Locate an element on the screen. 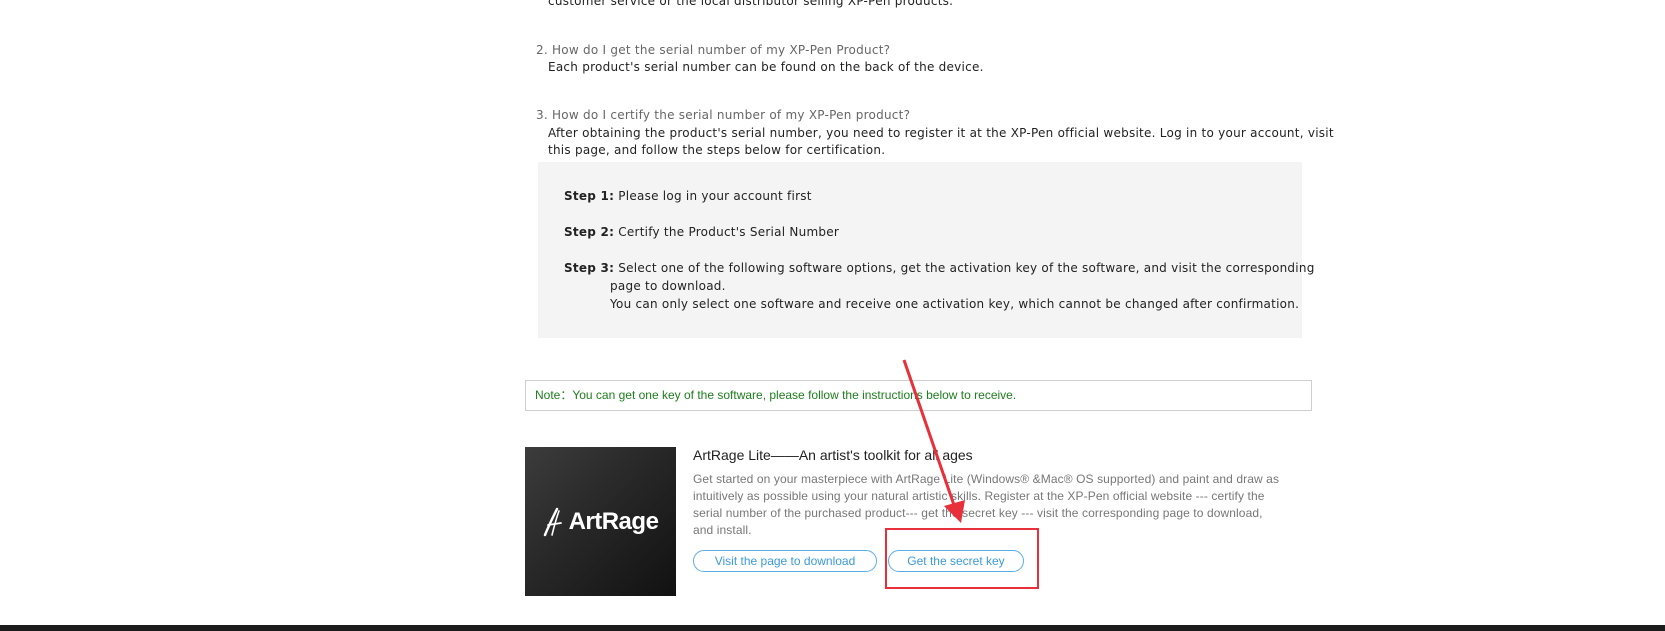 This screenshot has width=1665, height=631. annotation-arrow is located at coordinates (933, 441).